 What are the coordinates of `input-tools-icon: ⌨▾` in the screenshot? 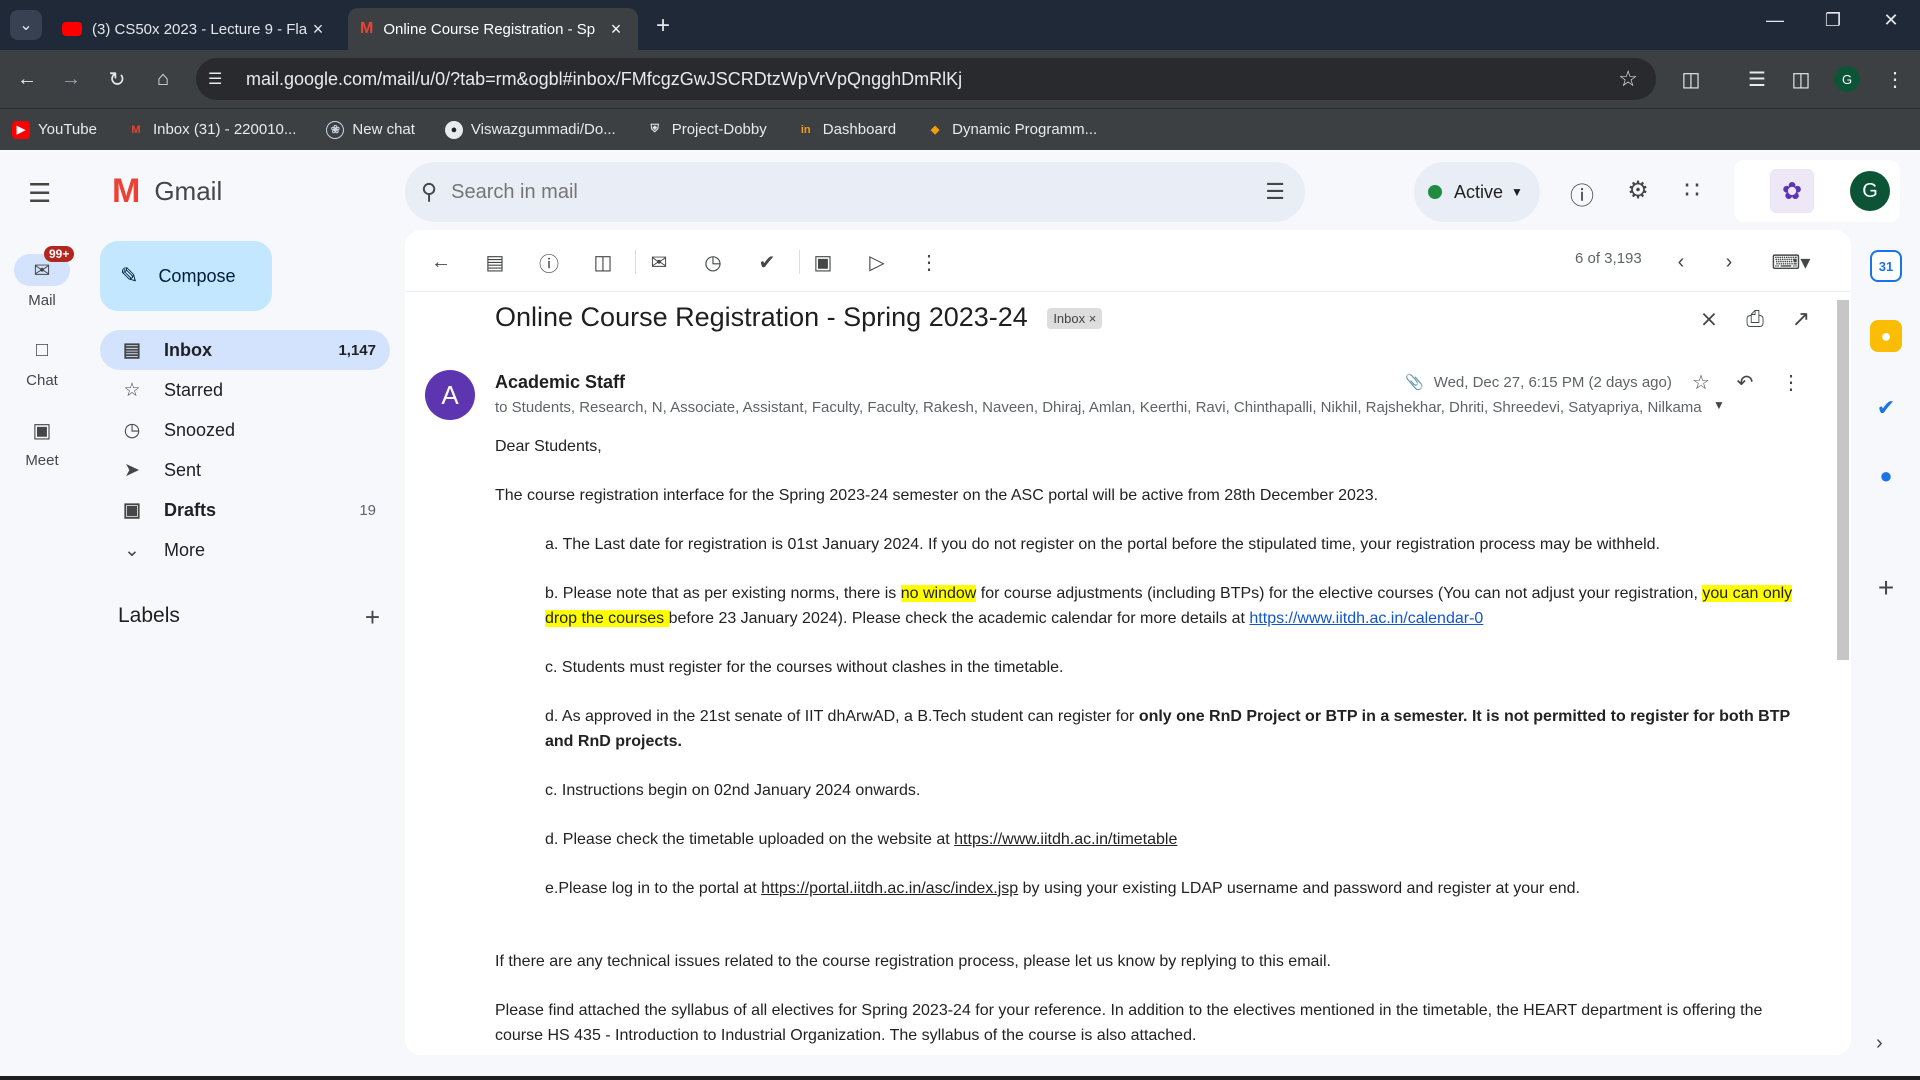 It's located at (1791, 262).